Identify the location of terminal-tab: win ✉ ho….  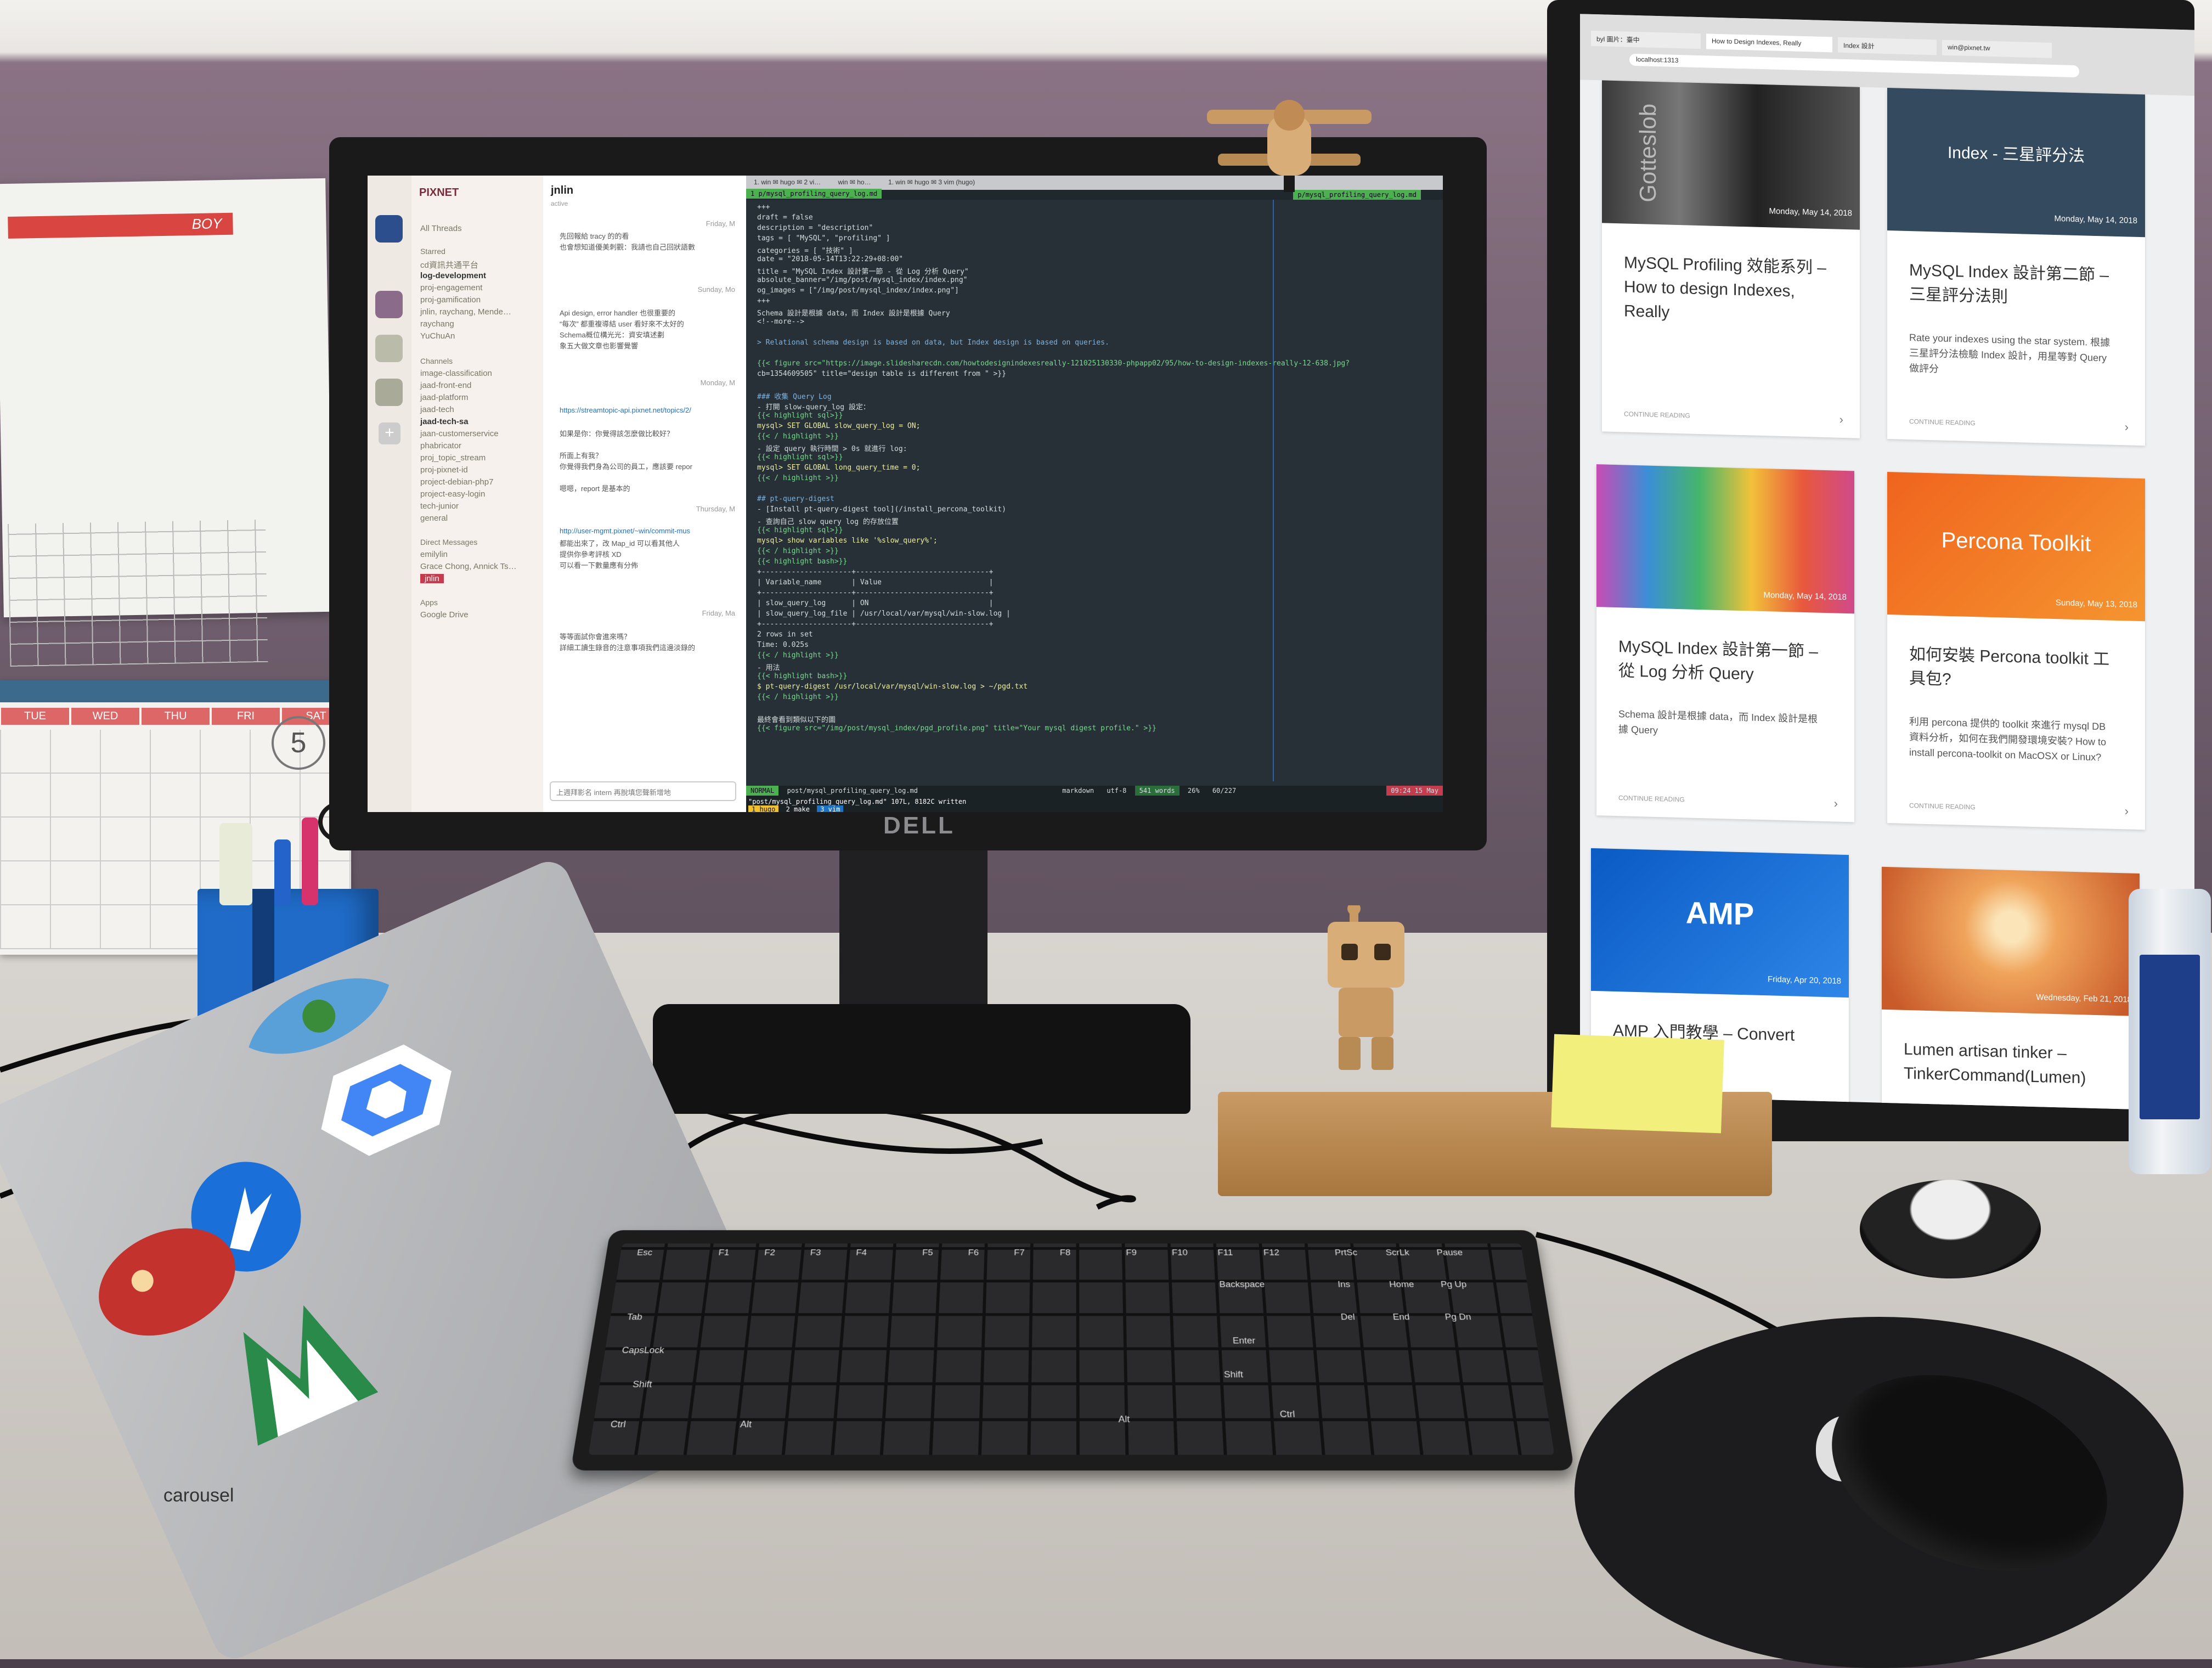
(855, 182).